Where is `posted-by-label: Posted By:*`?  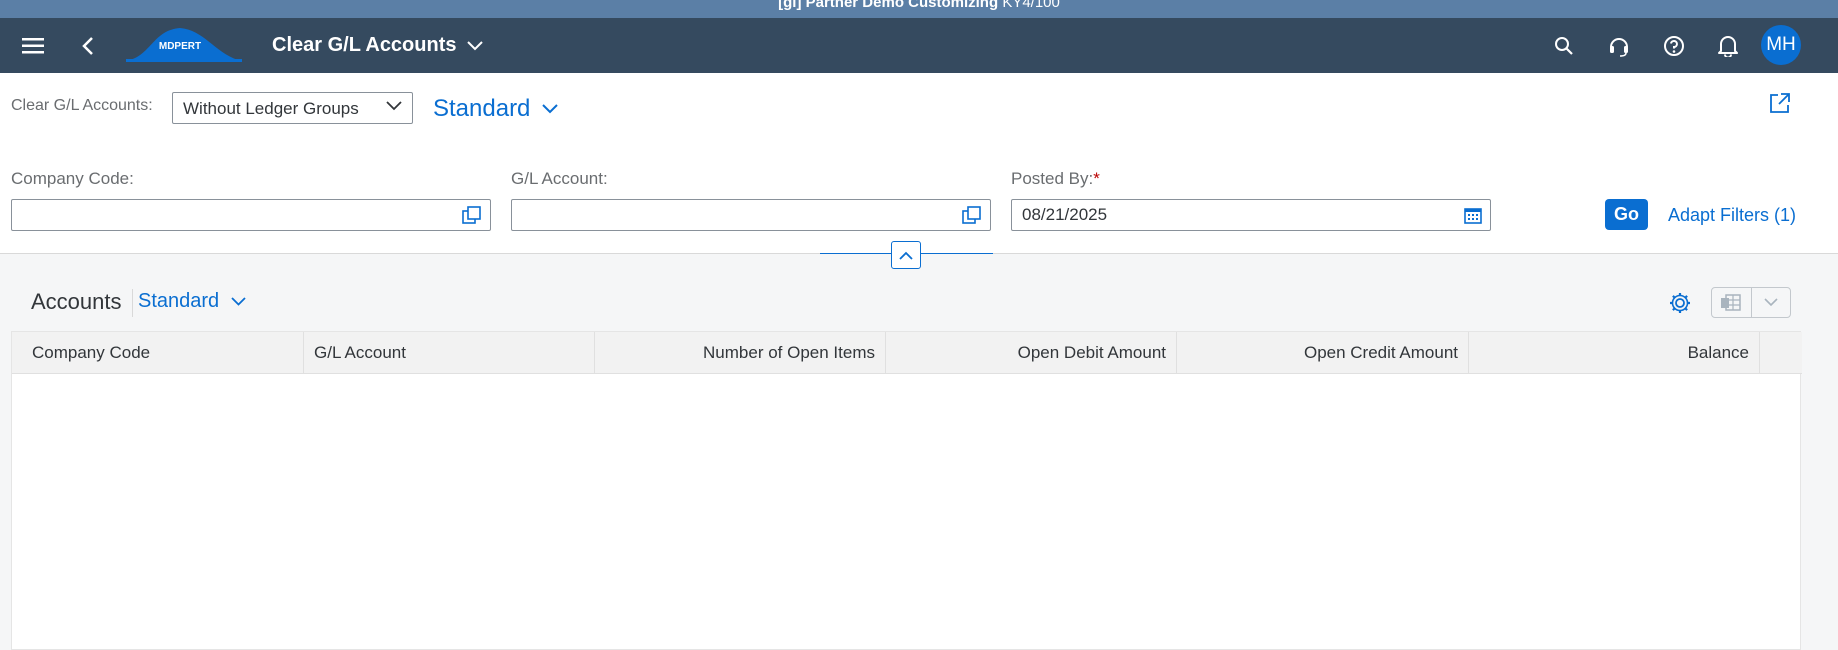 posted-by-label: Posted By:* is located at coordinates (1055, 179).